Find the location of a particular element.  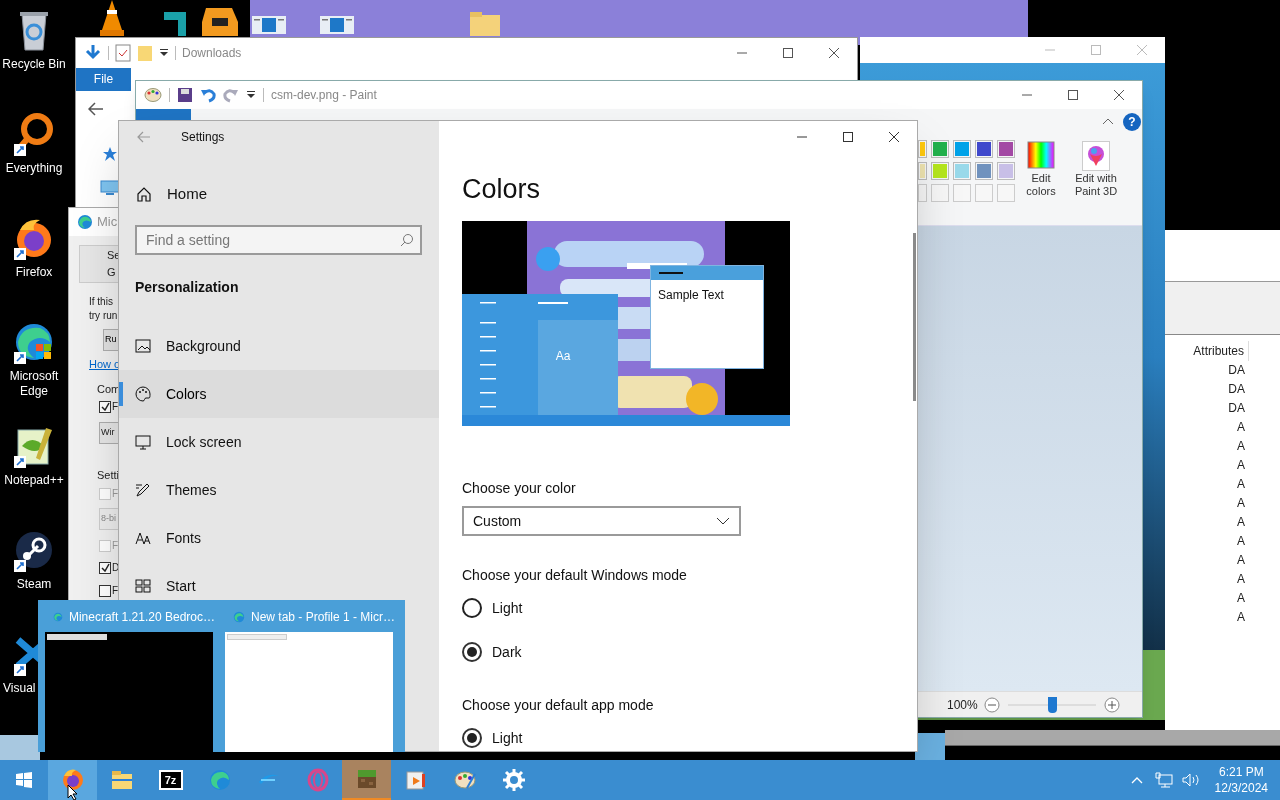

field-label: Choose your default Windows mode is located at coordinates (575, 575).